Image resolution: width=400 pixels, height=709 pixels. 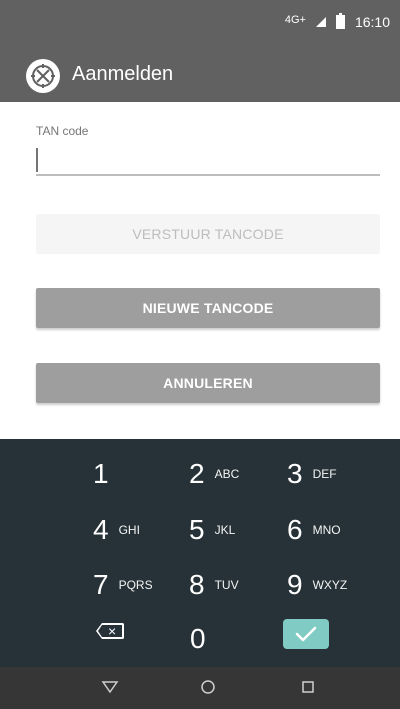 I want to click on key-8-letters: TUV, so click(x=226, y=585).